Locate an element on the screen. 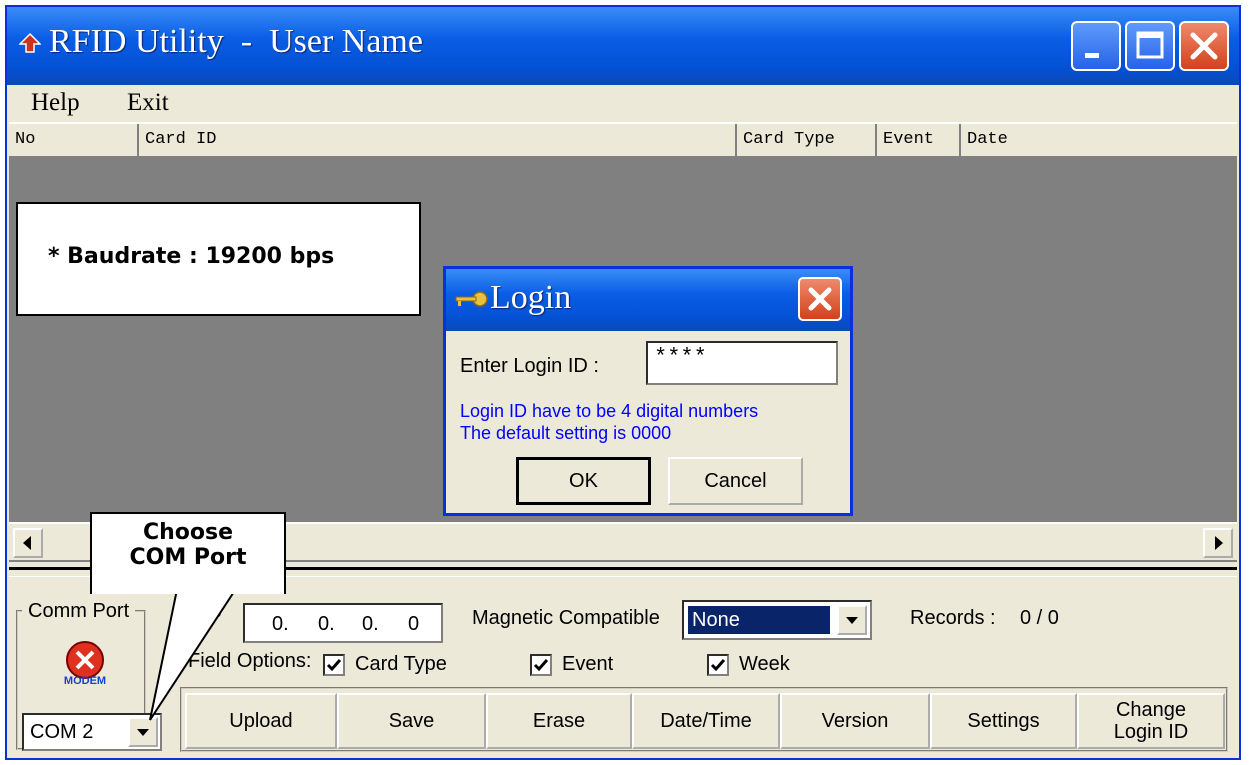 This screenshot has height=765, width=1250. settings-button: Settings is located at coordinates (1003, 721).